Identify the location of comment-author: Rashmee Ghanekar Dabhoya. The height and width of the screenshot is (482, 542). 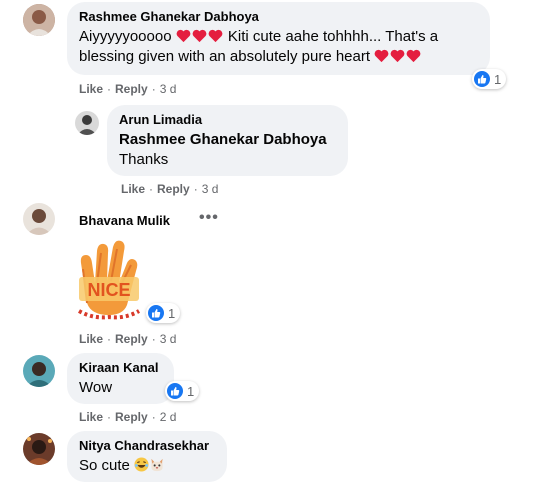
(278, 17).